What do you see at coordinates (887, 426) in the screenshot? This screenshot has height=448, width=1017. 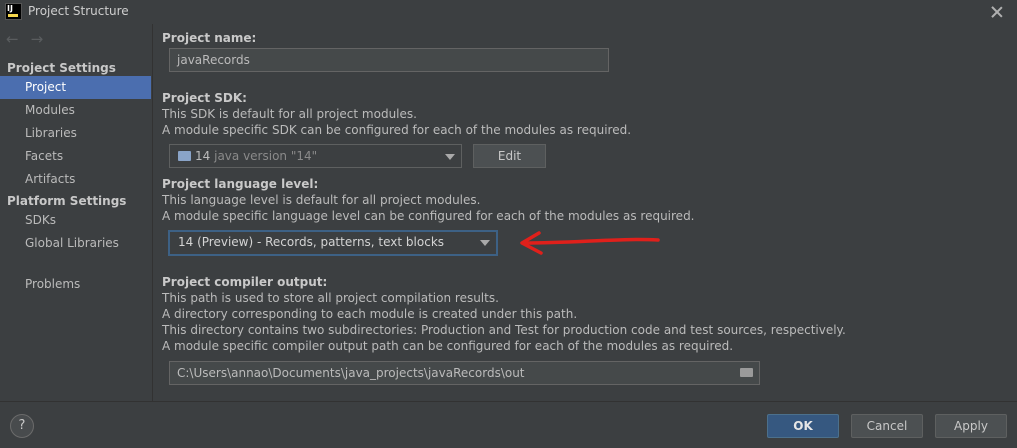 I see `cancel-button: Cancel` at bounding box center [887, 426].